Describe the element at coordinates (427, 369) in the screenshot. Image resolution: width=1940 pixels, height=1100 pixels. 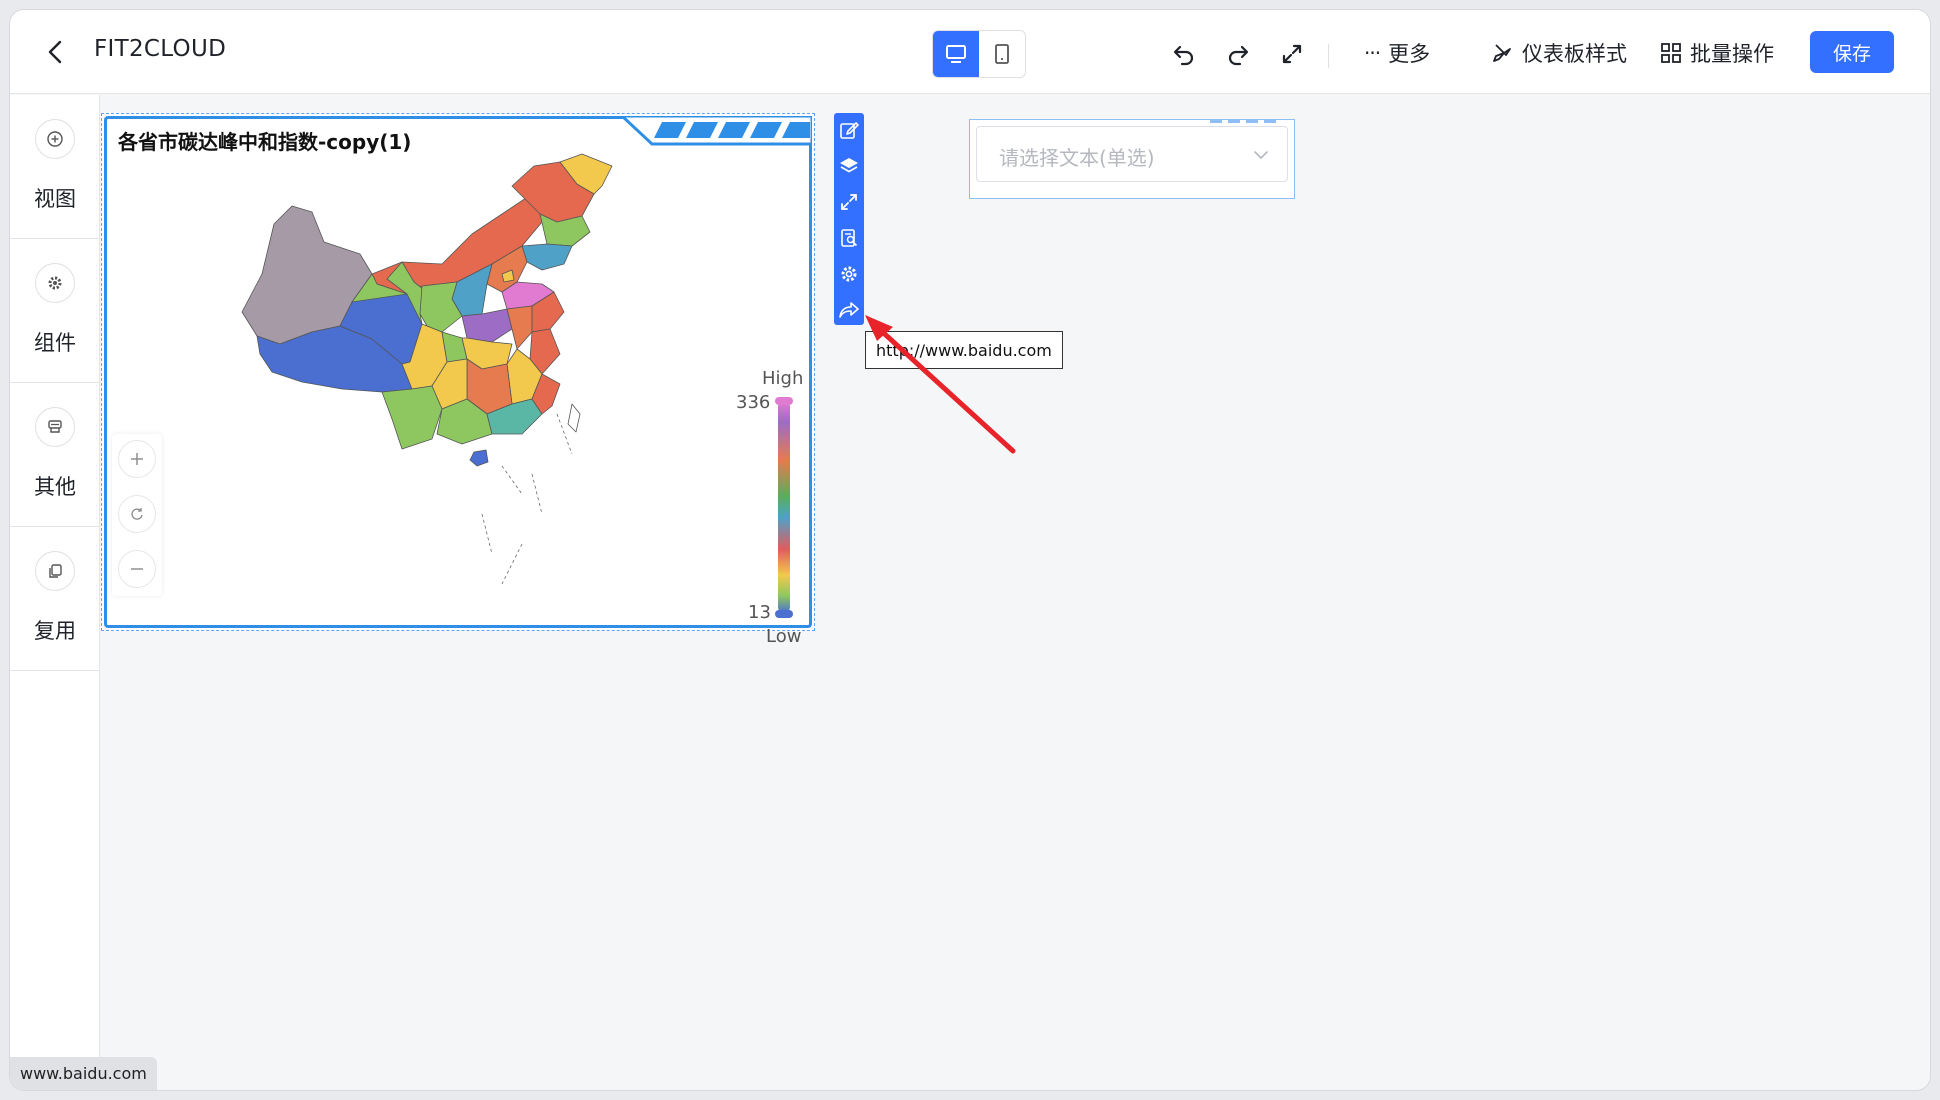
I see `china-map` at that location.